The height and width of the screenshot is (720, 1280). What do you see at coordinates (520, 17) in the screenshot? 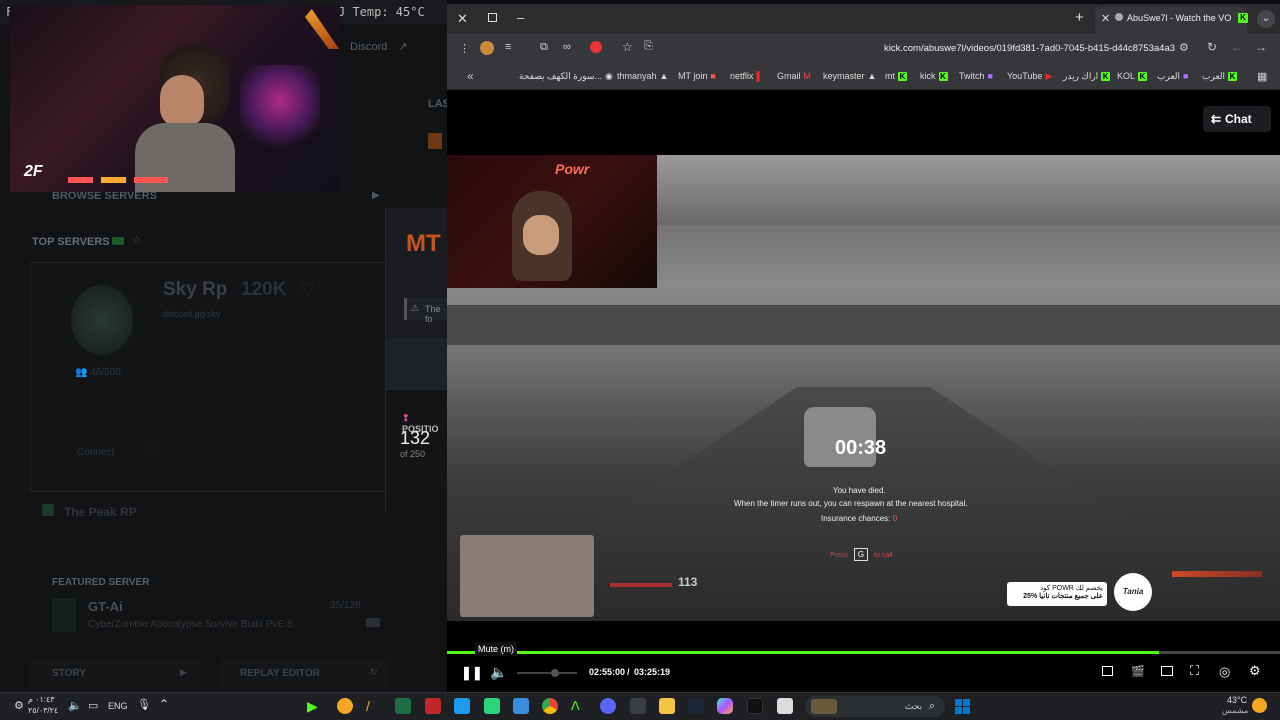
I see `minimize-icon: –` at bounding box center [520, 17].